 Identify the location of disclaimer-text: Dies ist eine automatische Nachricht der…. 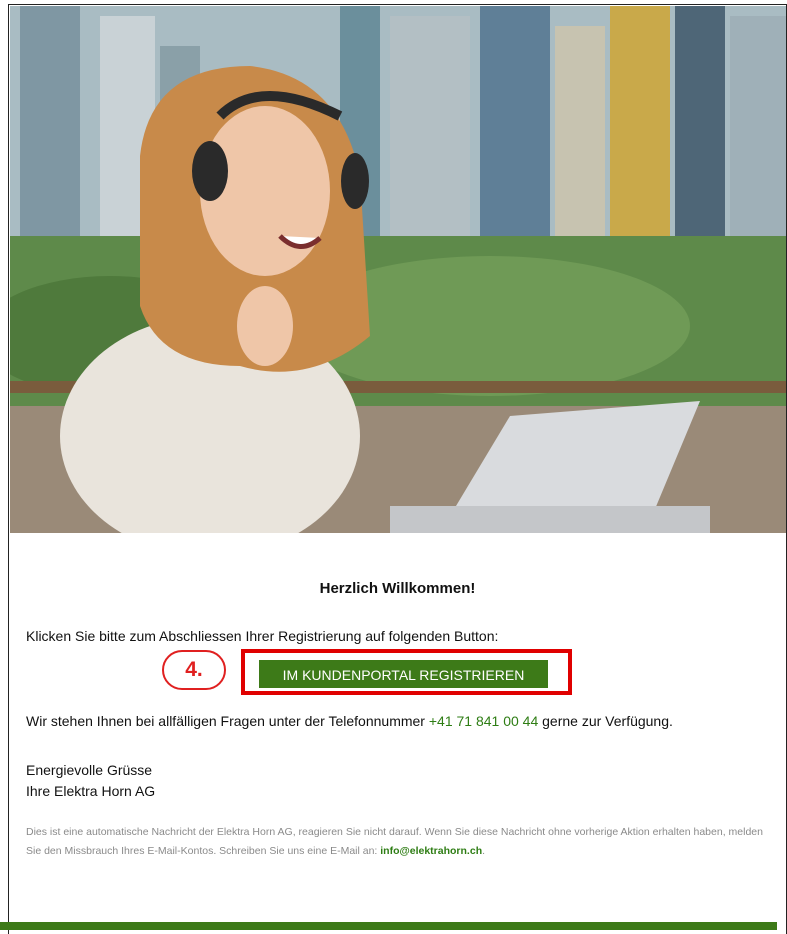
(401, 842).